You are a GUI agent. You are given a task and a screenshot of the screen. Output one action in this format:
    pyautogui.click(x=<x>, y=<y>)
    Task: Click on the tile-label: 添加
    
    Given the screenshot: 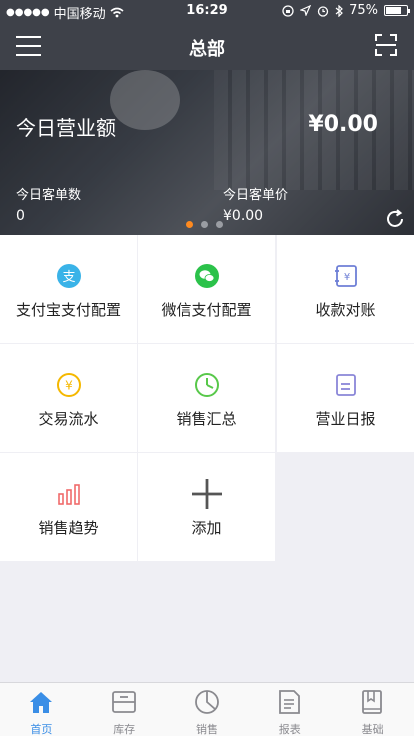 What is the action you would take?
    pyautogui.click(x=206, y=528)
    